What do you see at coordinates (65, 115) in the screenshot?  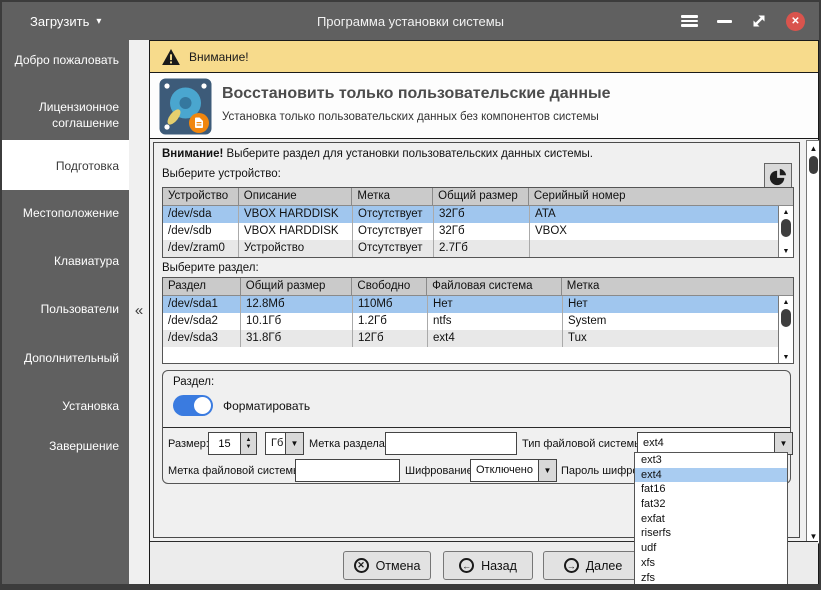 I see `sidebar-item-license: Лицензионное соглашение` at bounding box center [65, 115].